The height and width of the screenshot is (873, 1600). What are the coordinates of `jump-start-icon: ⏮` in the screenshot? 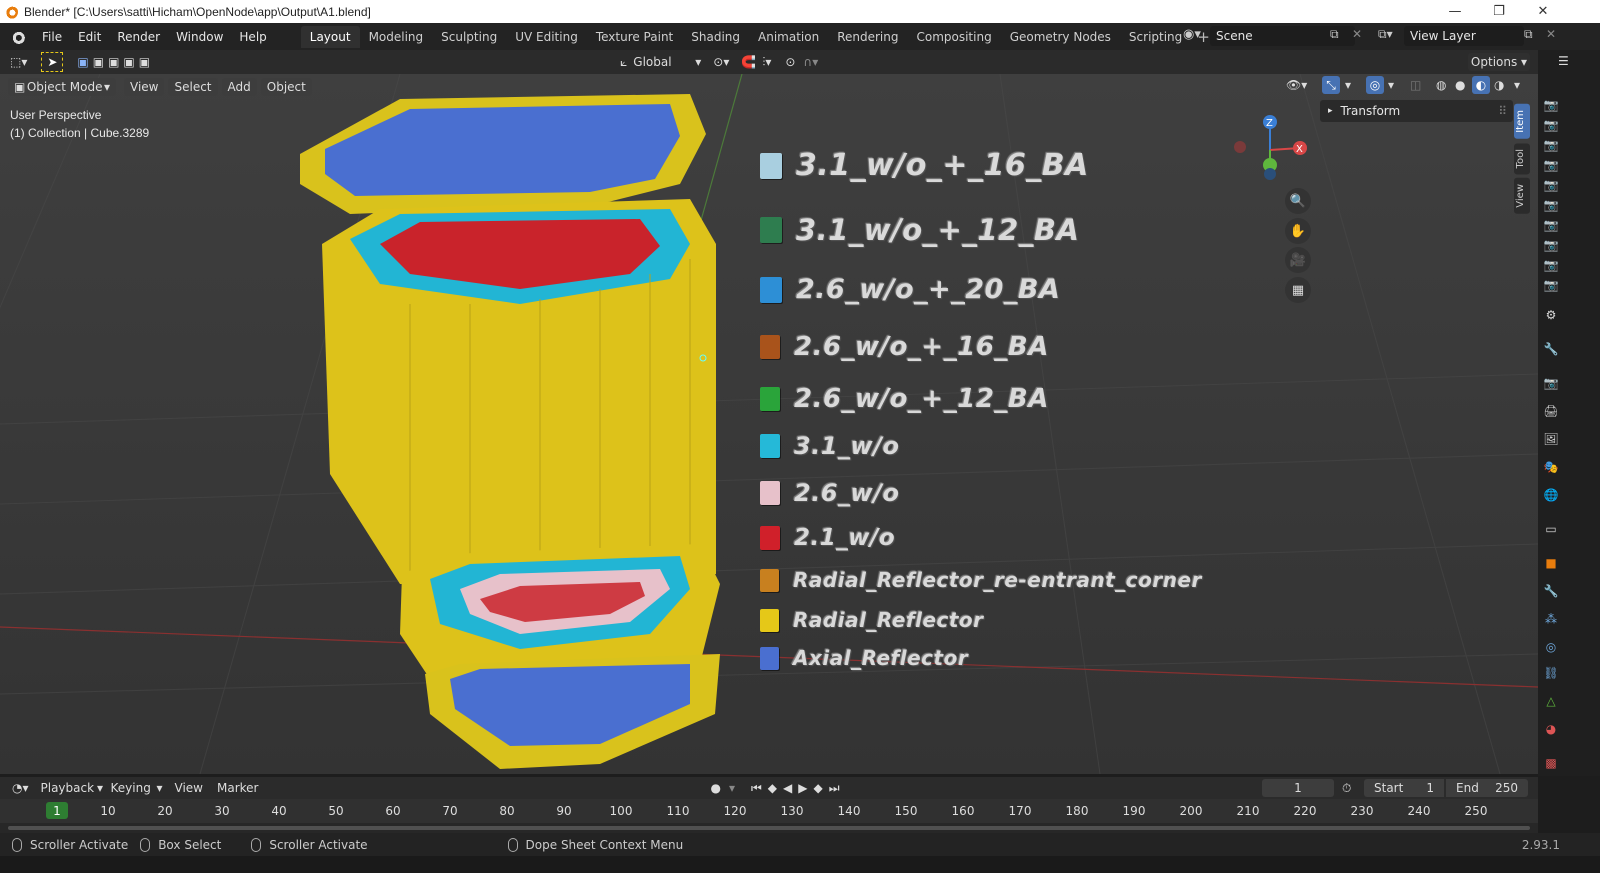 It's located at (756, 788).